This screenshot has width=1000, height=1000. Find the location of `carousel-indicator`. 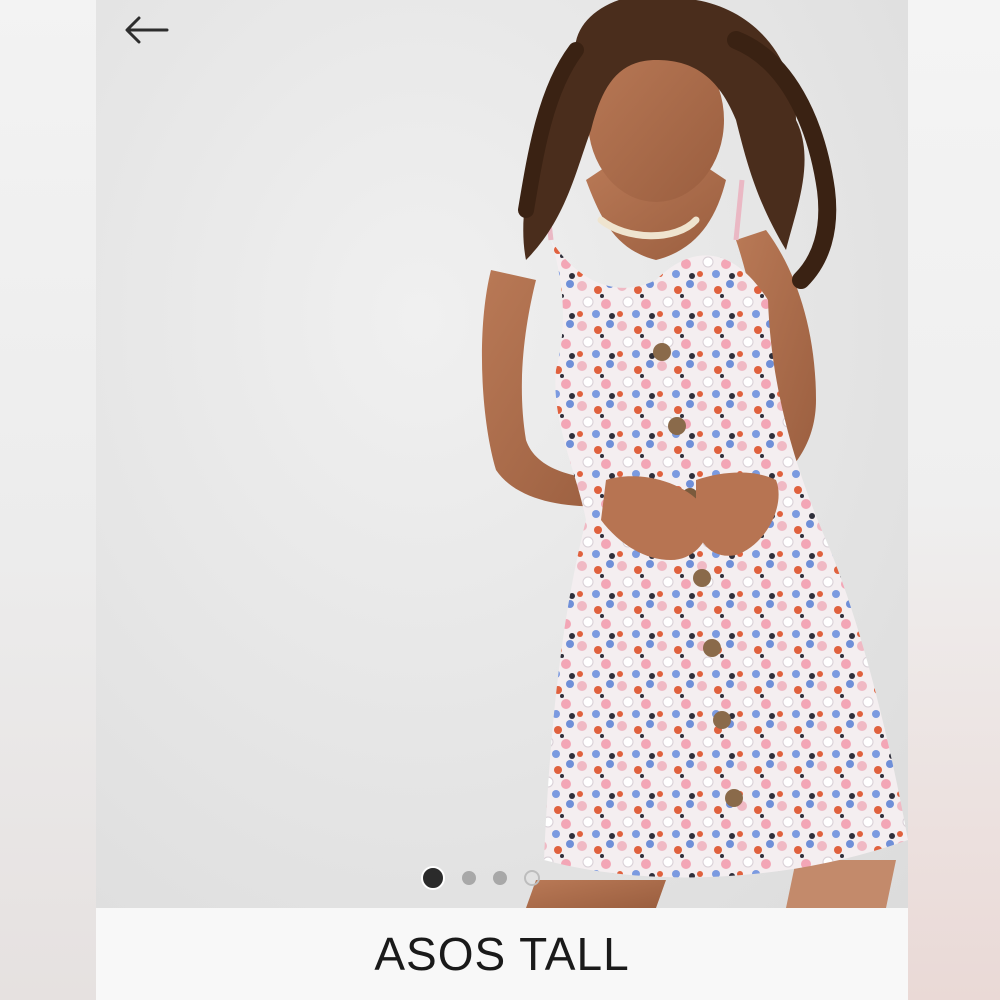

carousel-indicator is located at coordinates (480, 878).